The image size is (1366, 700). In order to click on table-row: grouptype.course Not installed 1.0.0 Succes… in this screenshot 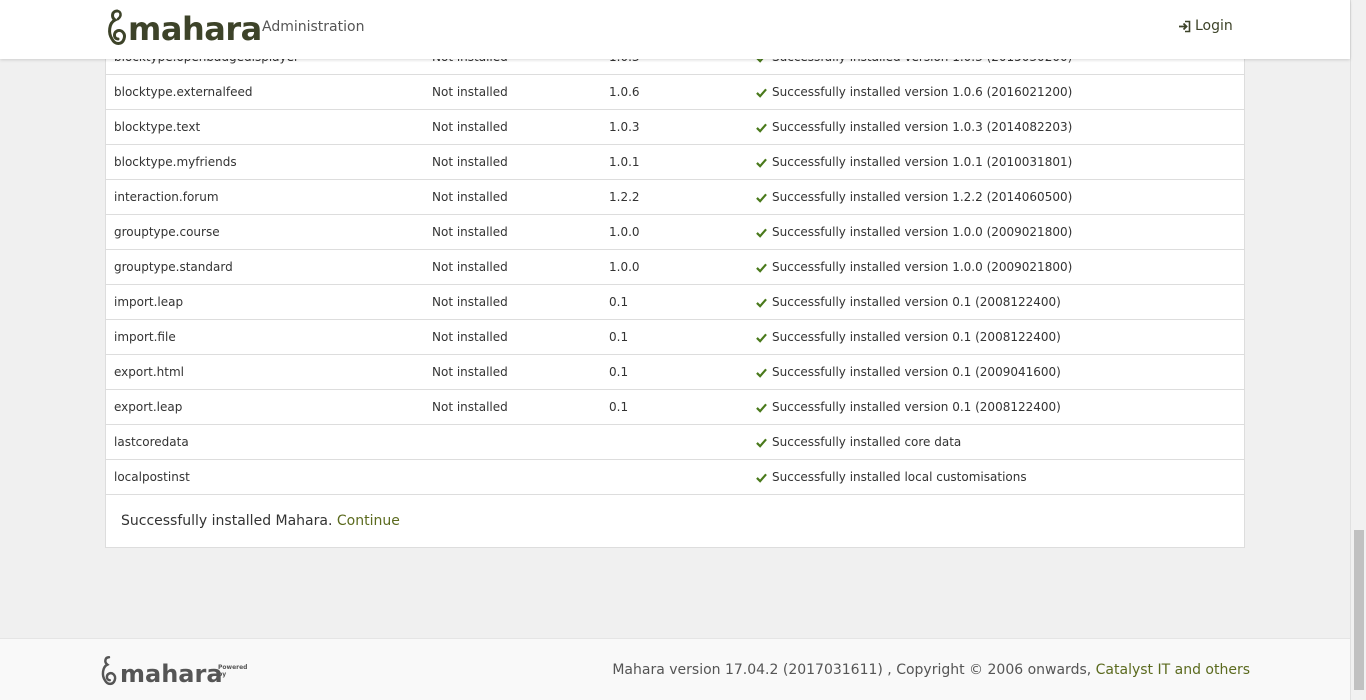, I will do `click(675, 232)`.